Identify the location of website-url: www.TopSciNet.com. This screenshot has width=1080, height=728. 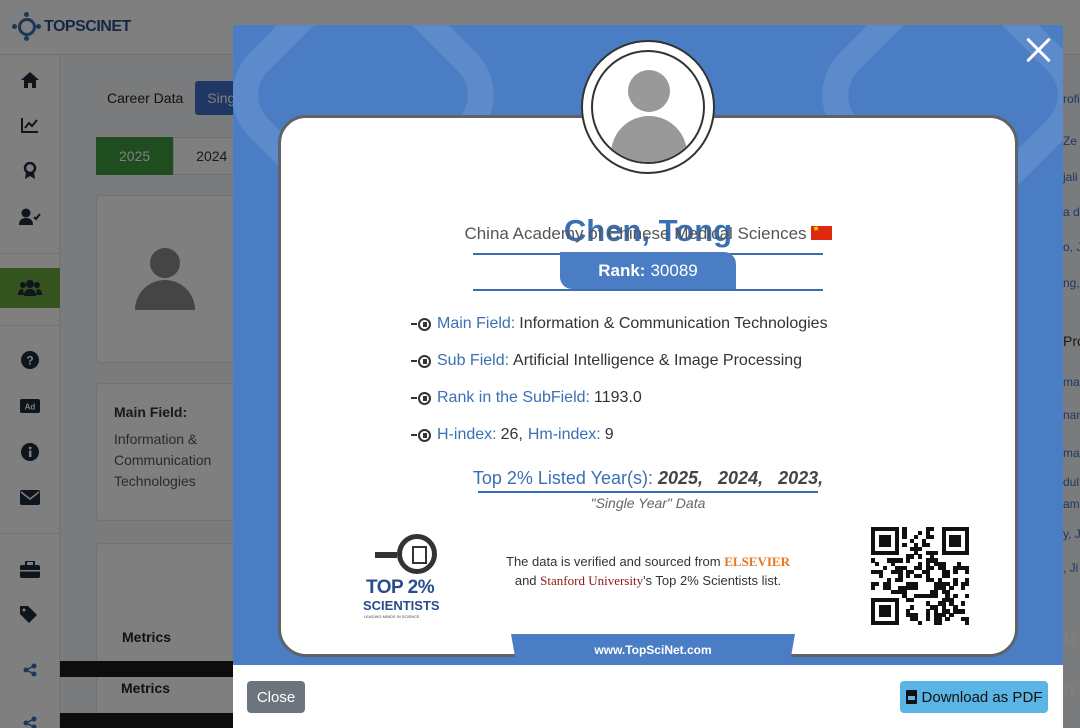
(653, 649).